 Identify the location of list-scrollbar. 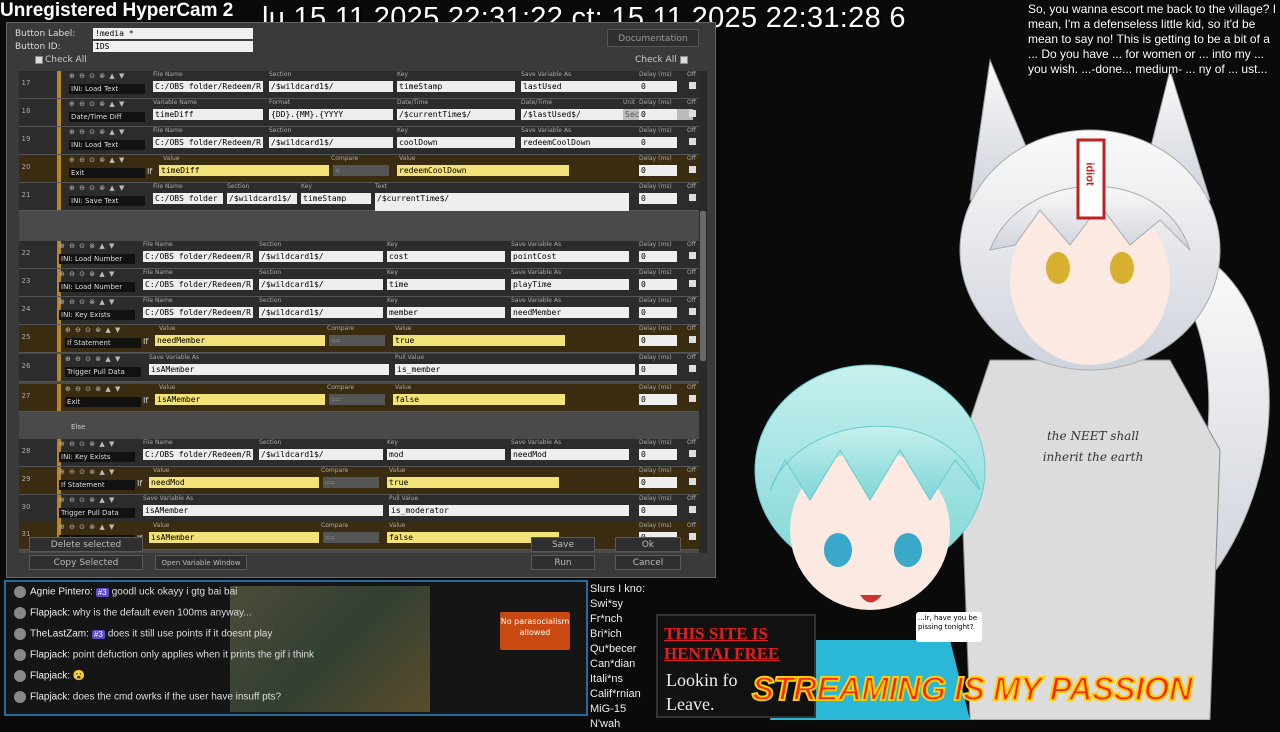
(703, 312).